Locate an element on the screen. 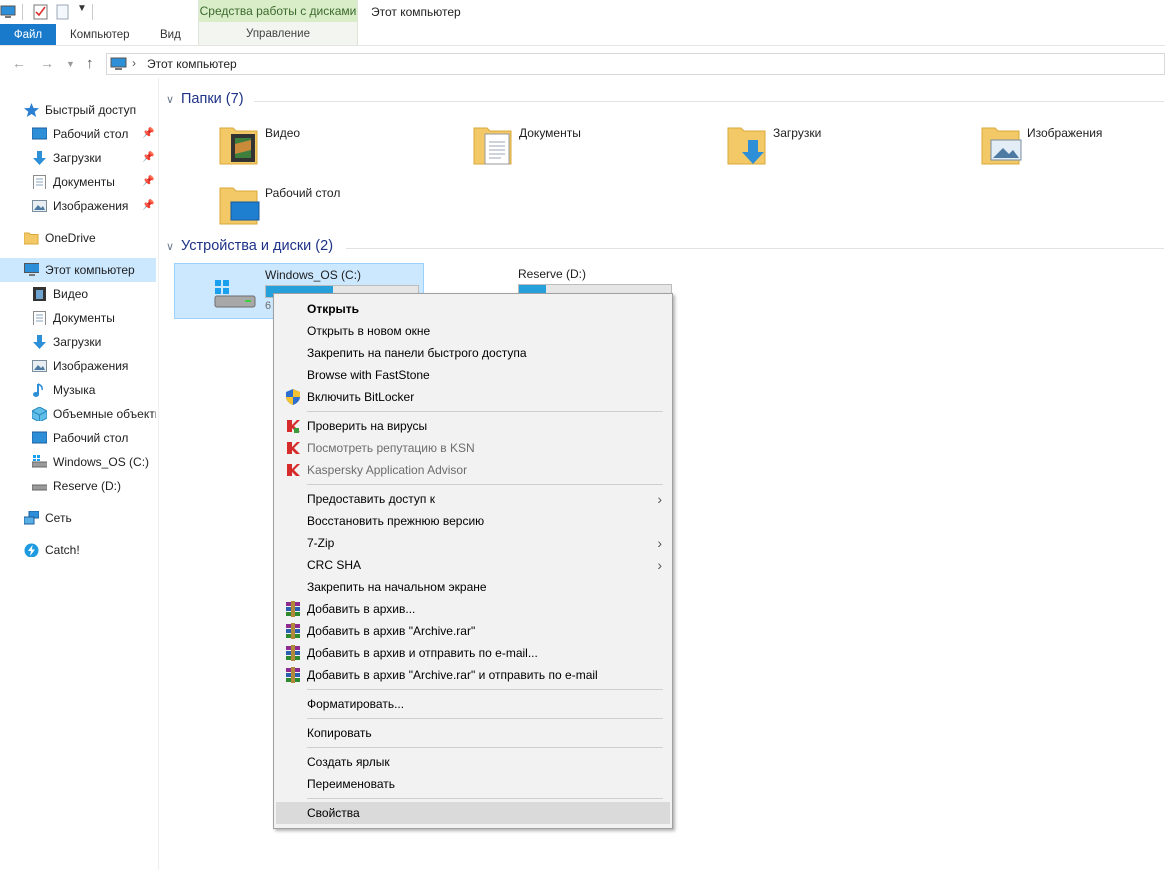  tab-view: Вид is located at coordinates (170, 35).